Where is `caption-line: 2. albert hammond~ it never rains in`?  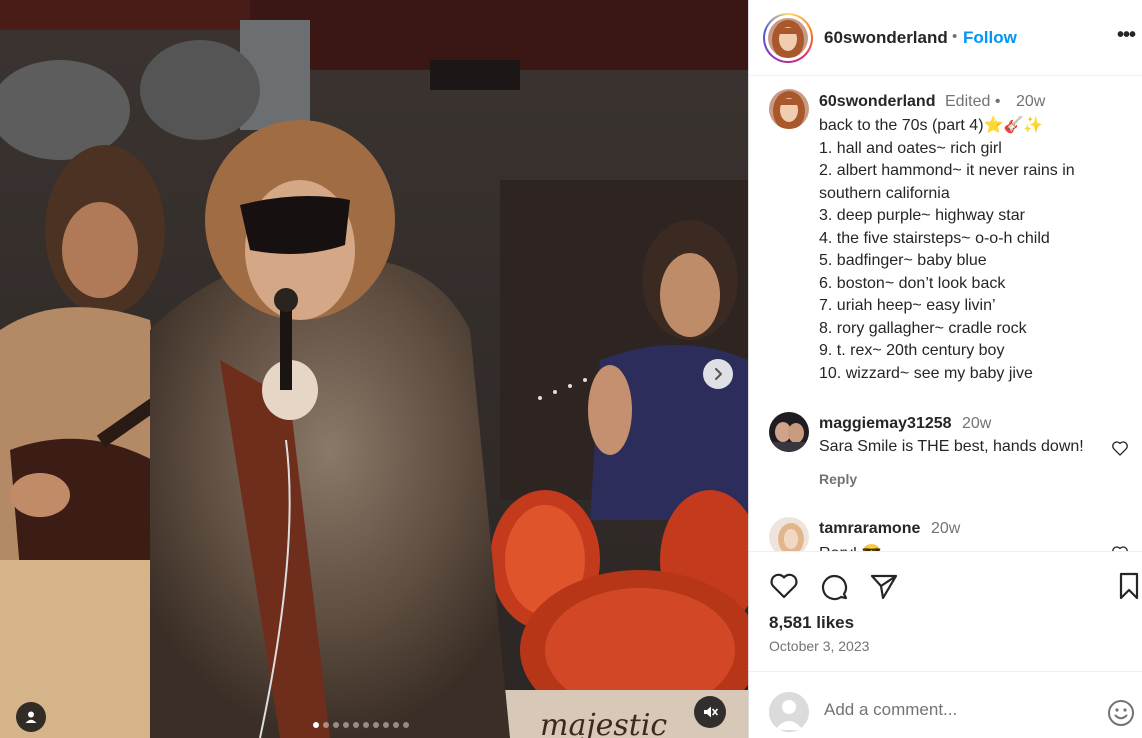
caption-line: 2. albert hammond~ it never rains in is located at coordinates (947, 170).